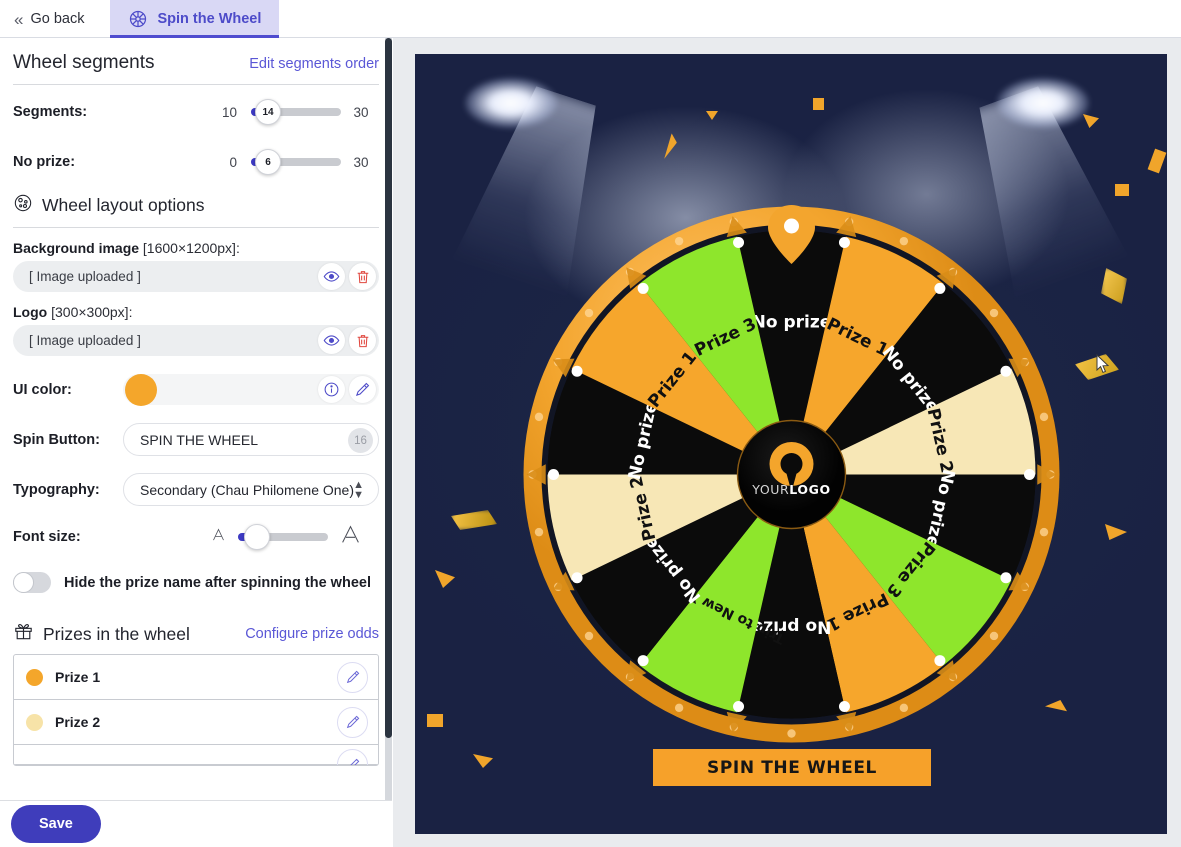 The height and width of the screenshot is (847, 1181). Describe the element at coordinates (189, 248) in the screenshot. I see `background-image-dims: [1600×1200px]:` at that location.